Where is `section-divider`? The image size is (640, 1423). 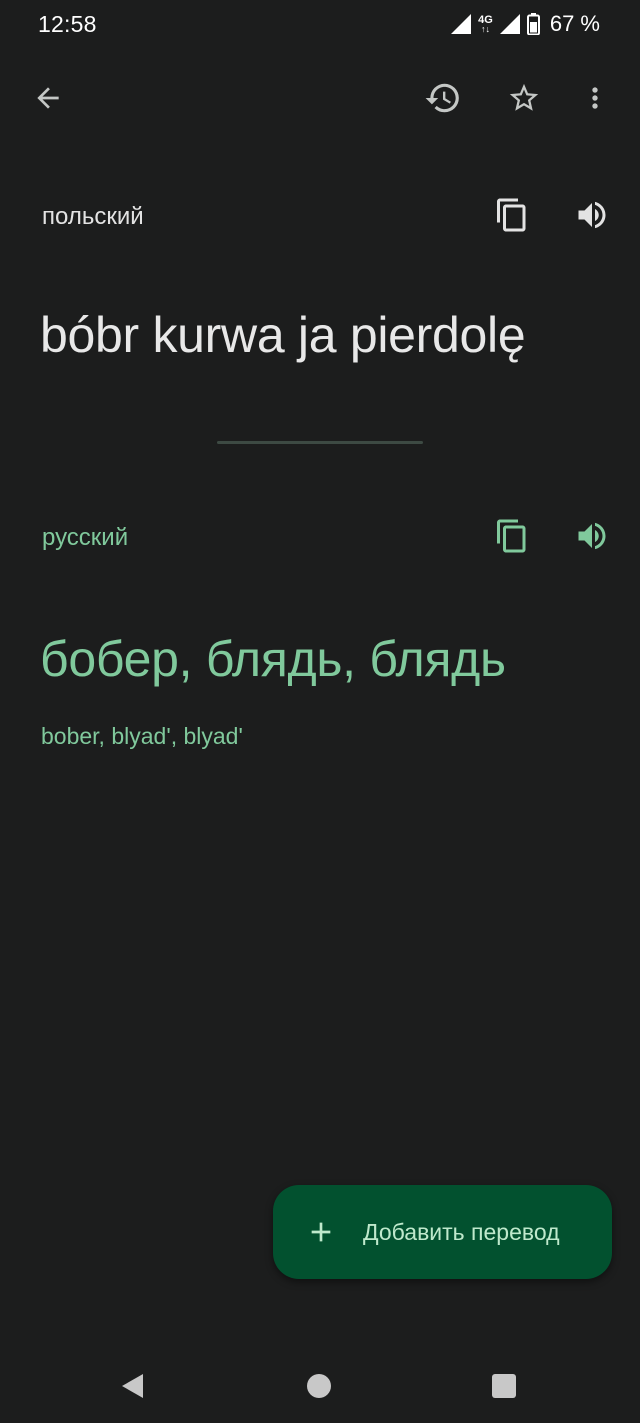
section-divider is located at coordinates (320, 442).